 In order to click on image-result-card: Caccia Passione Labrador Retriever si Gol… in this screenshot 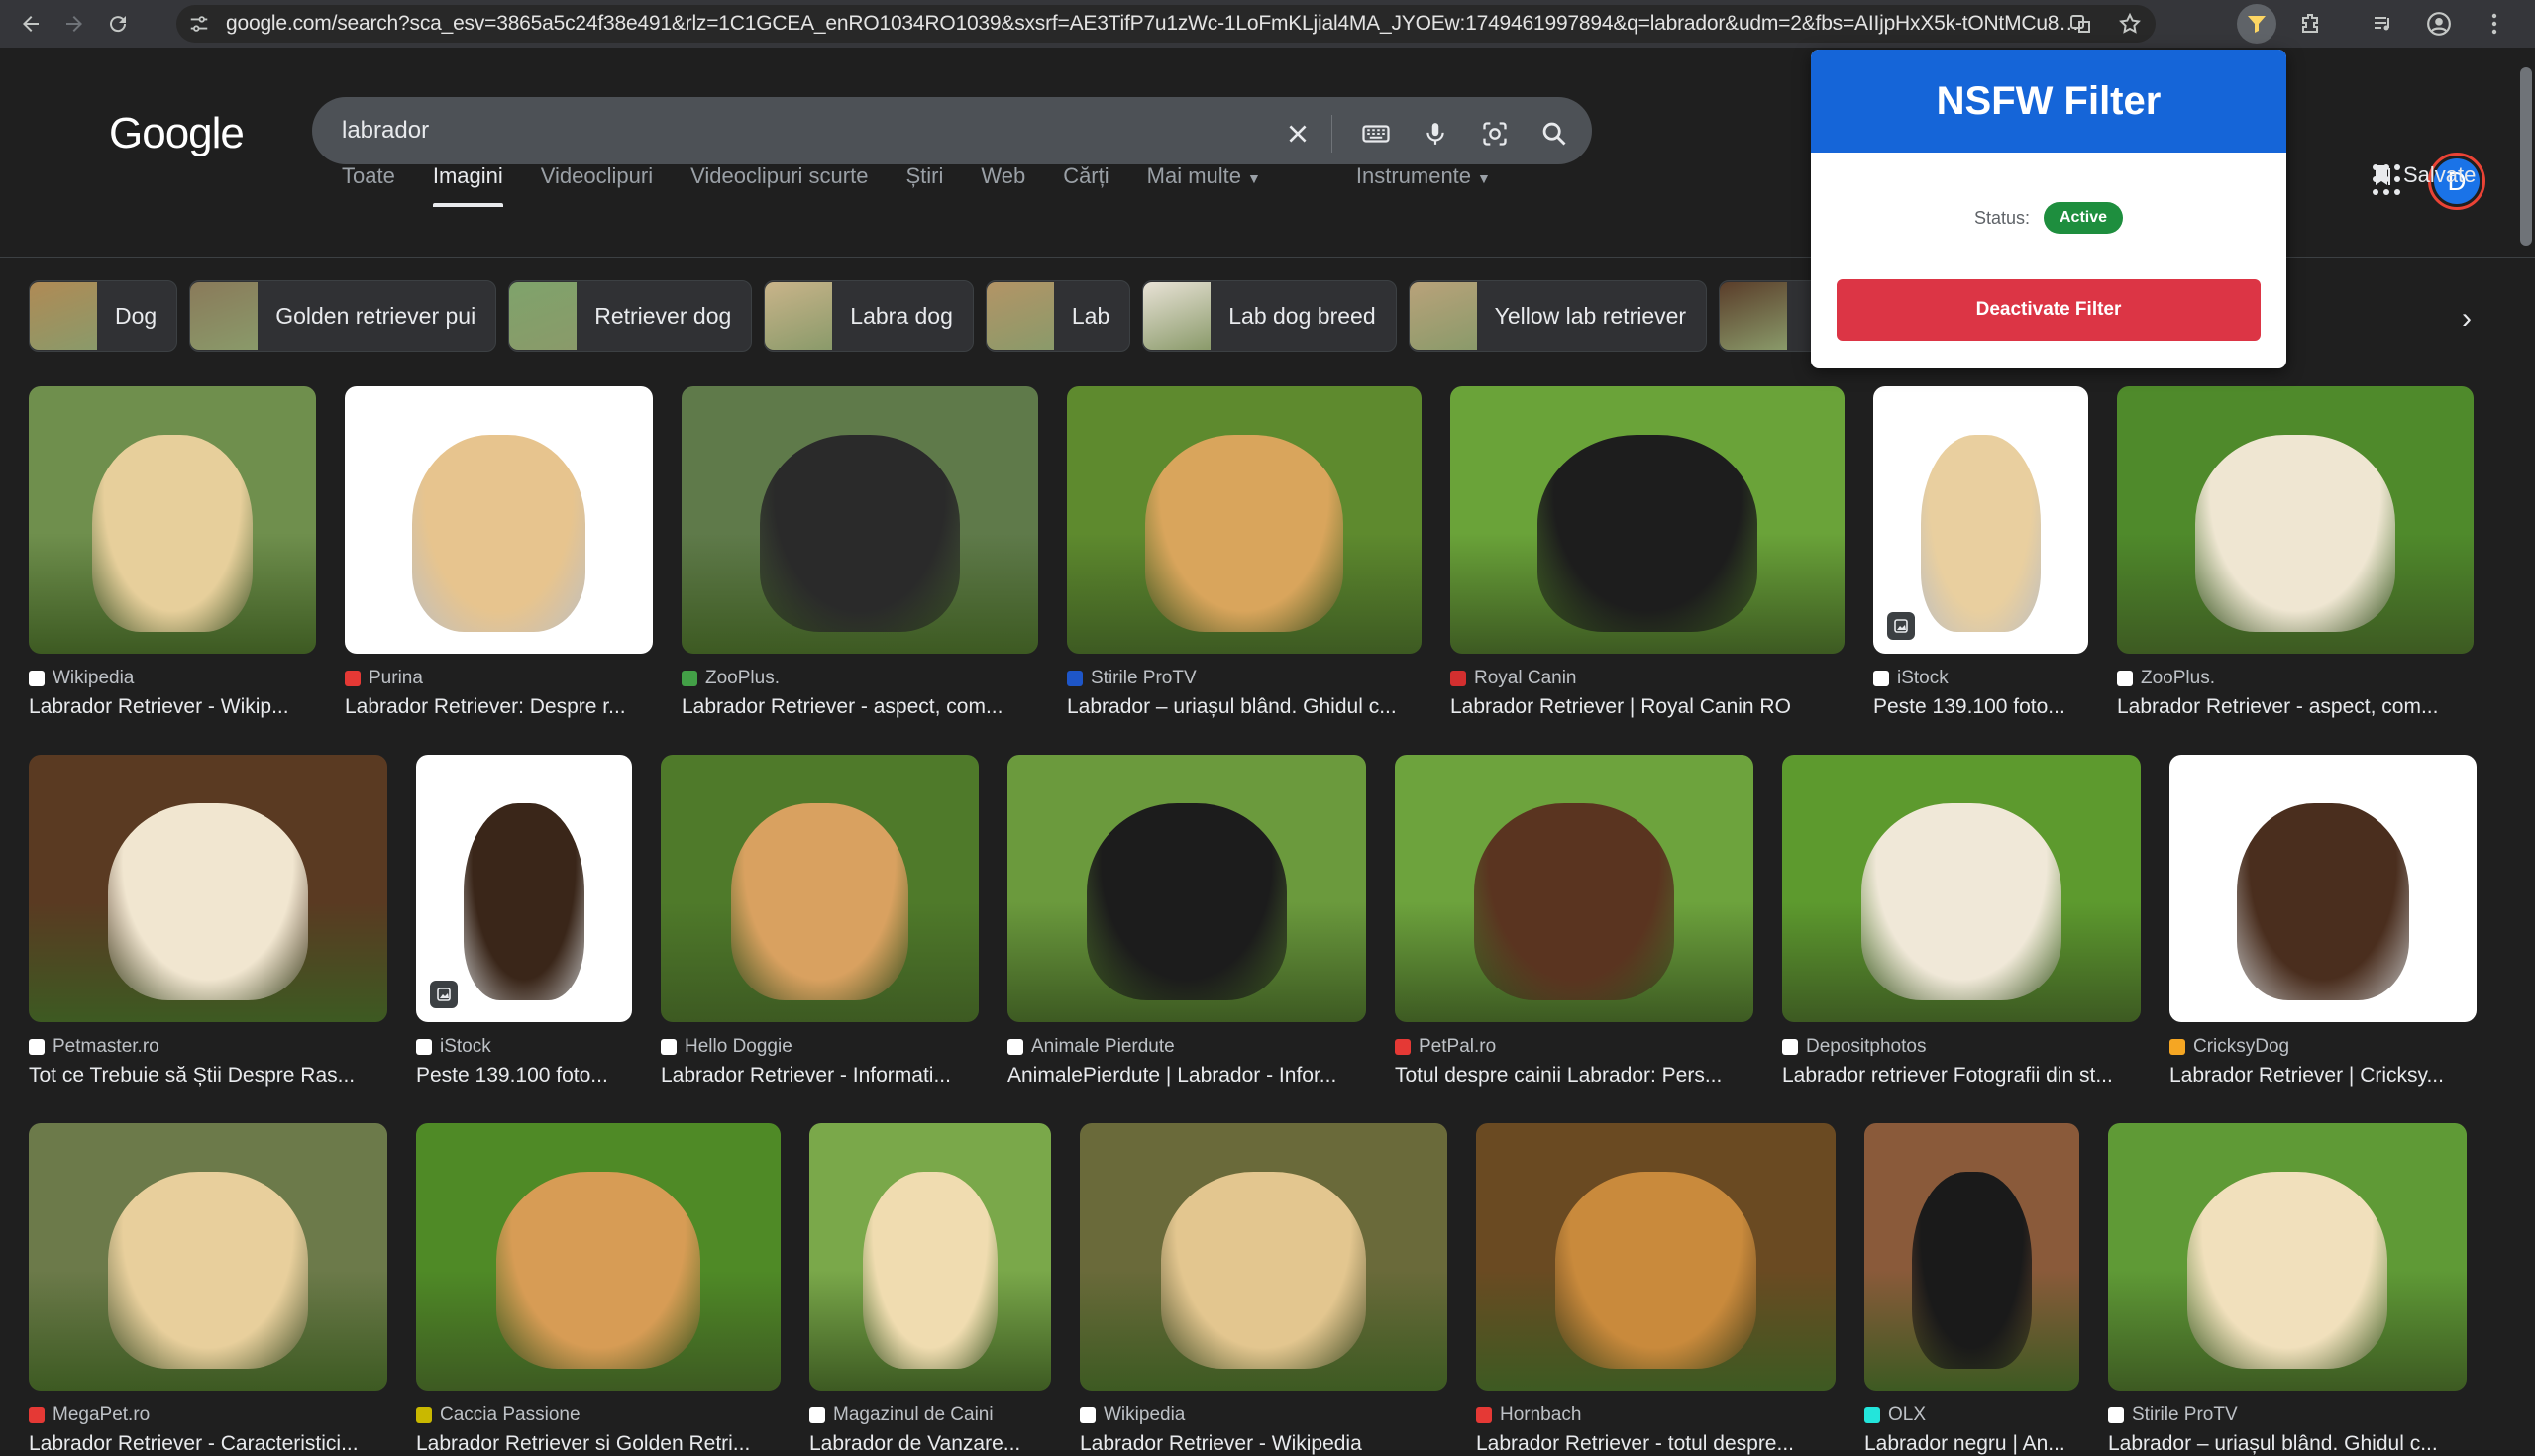, I will do `click(598, 1289)`.